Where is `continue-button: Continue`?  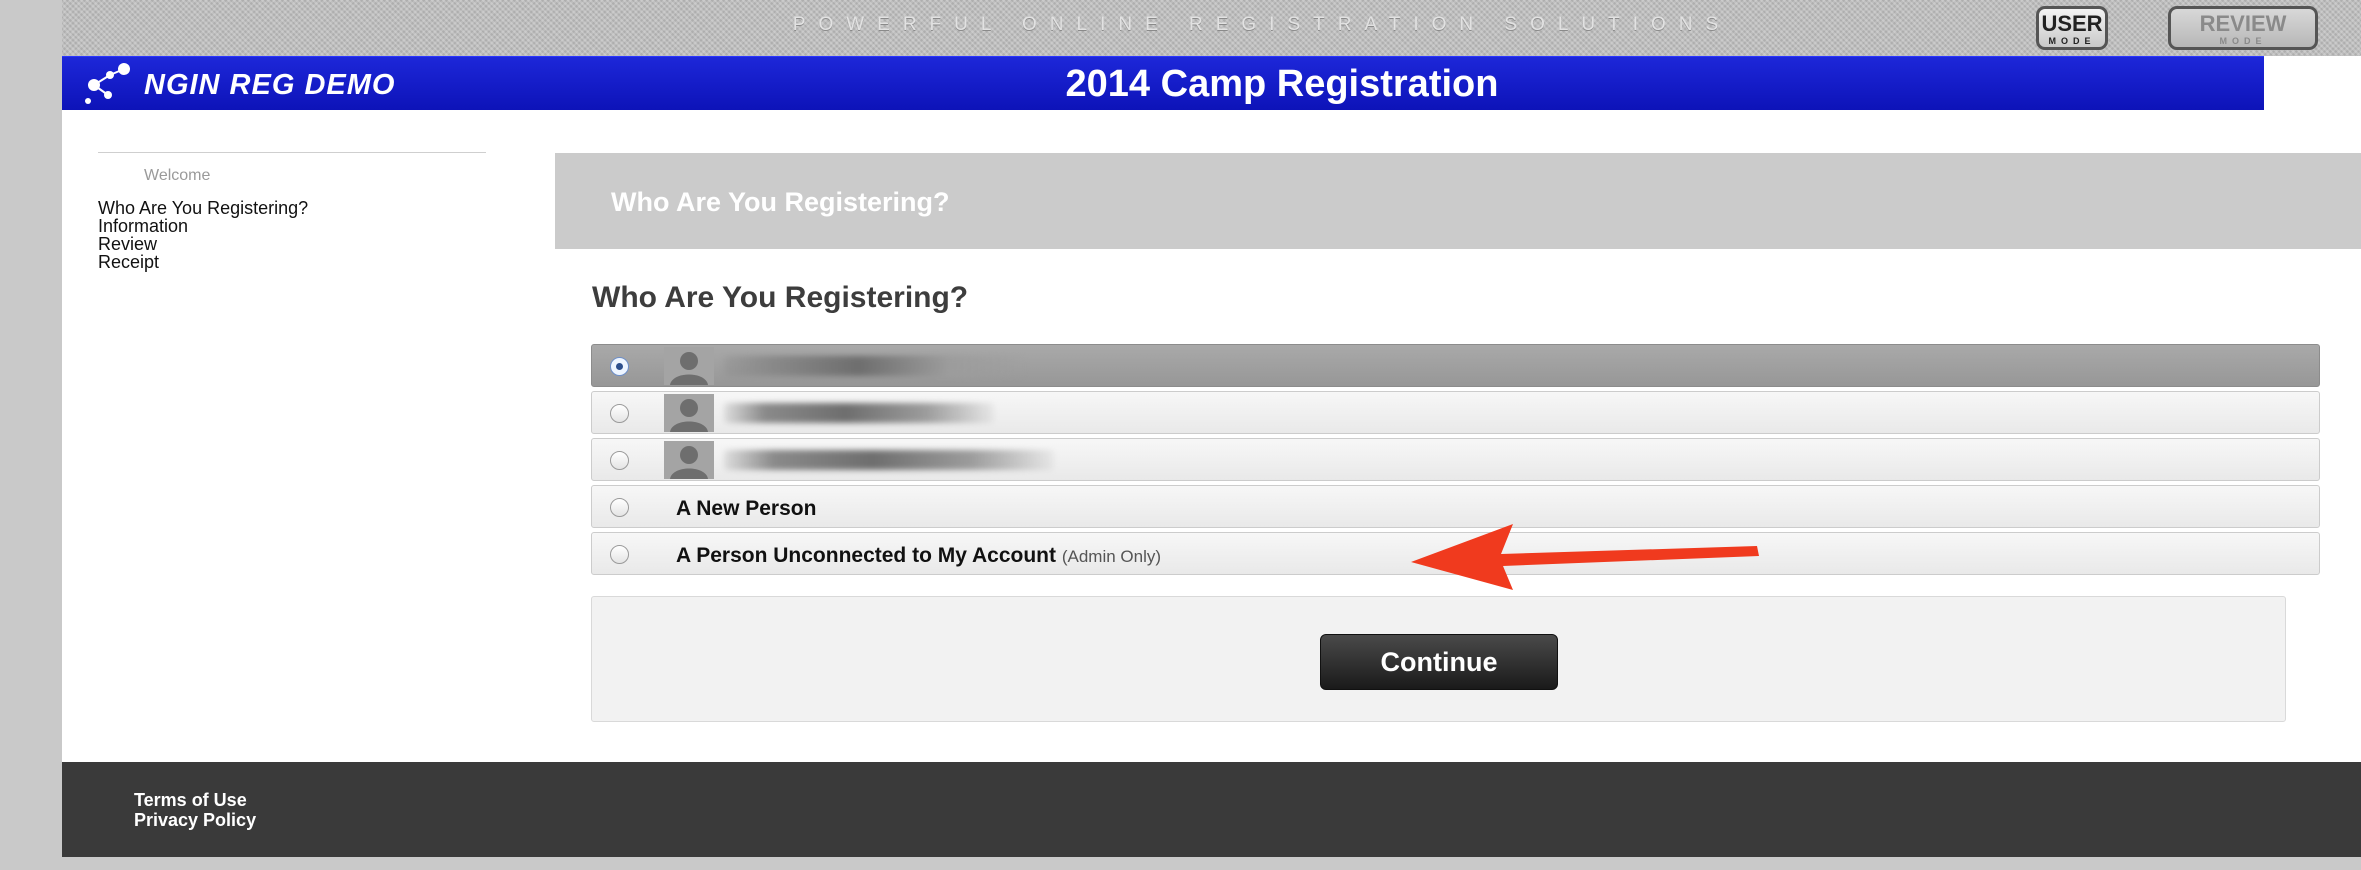 continue-button: Continue is located at coordinates (1439, 662).